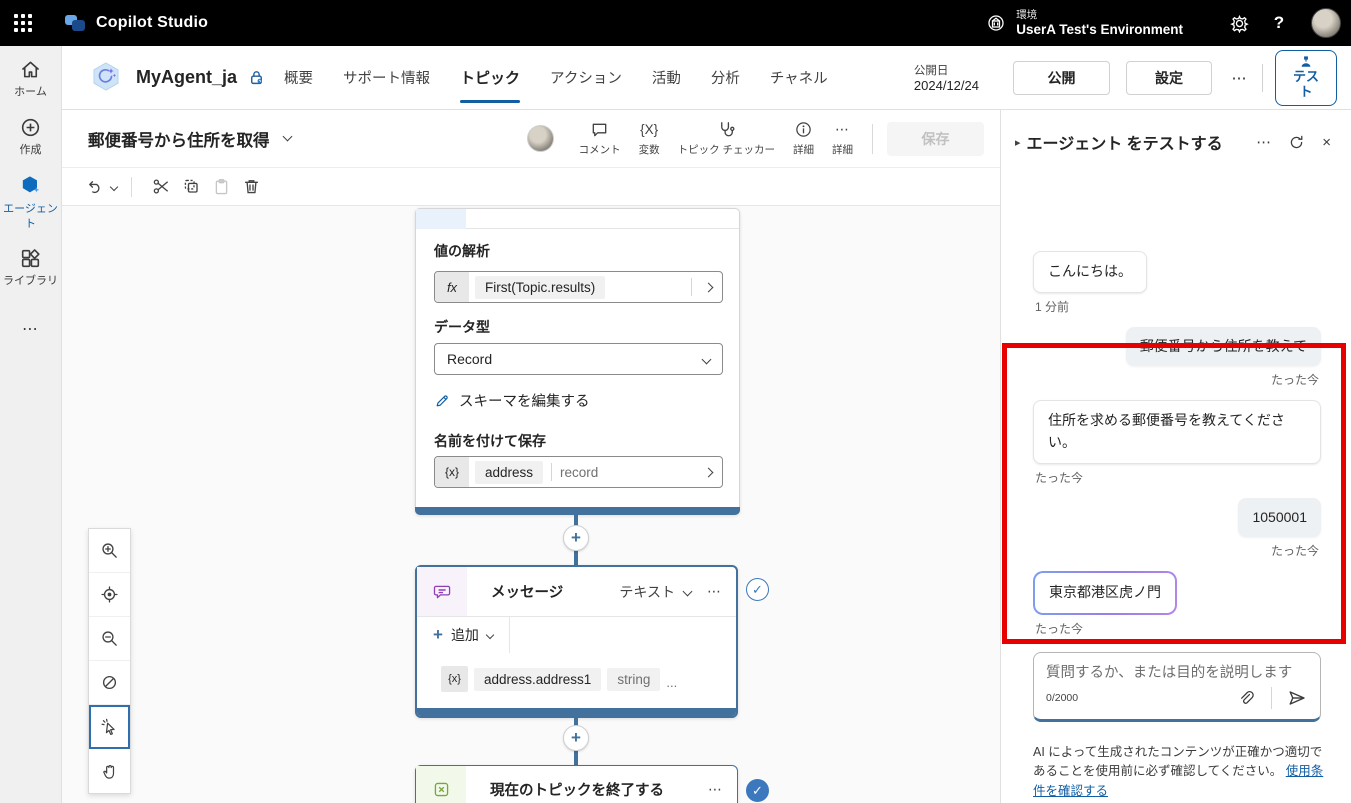 The image size is (1351, 803). I want to click on copilot-studio-logo-icon, so click(75, 23).